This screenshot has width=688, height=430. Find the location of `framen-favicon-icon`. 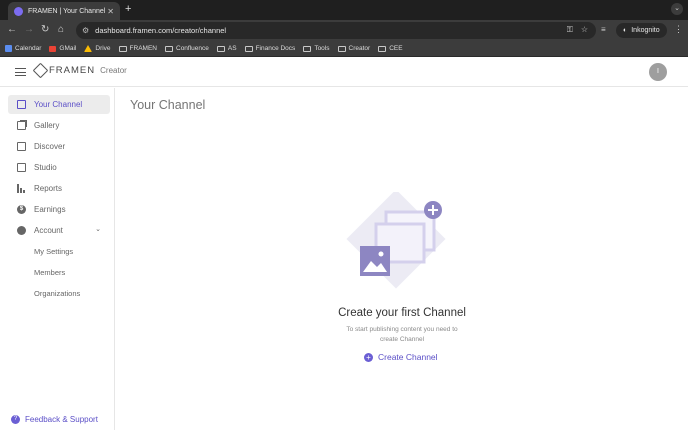

framen-favicon-icon is located at coordinates (18, 11).